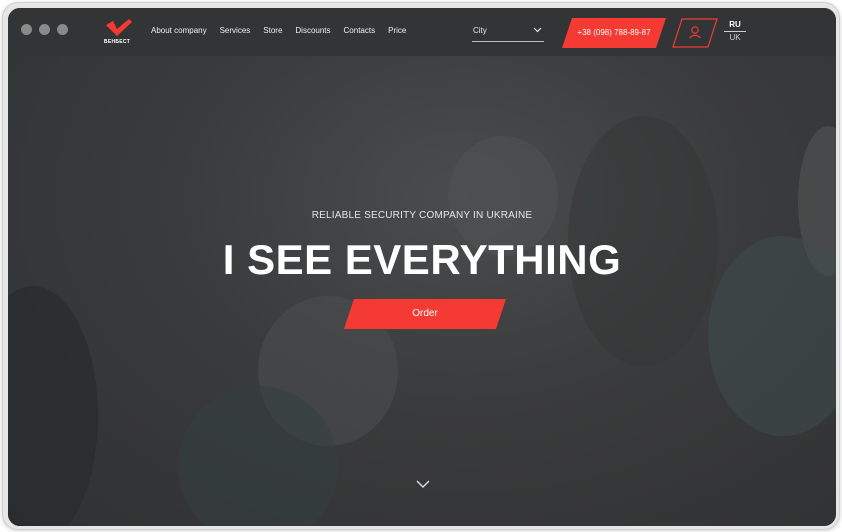 The image size is (842, 532). What do you see at coordinates (397, 30) in the screenshot?
I see `nav-price: Price` at bounding box center [397, 30].